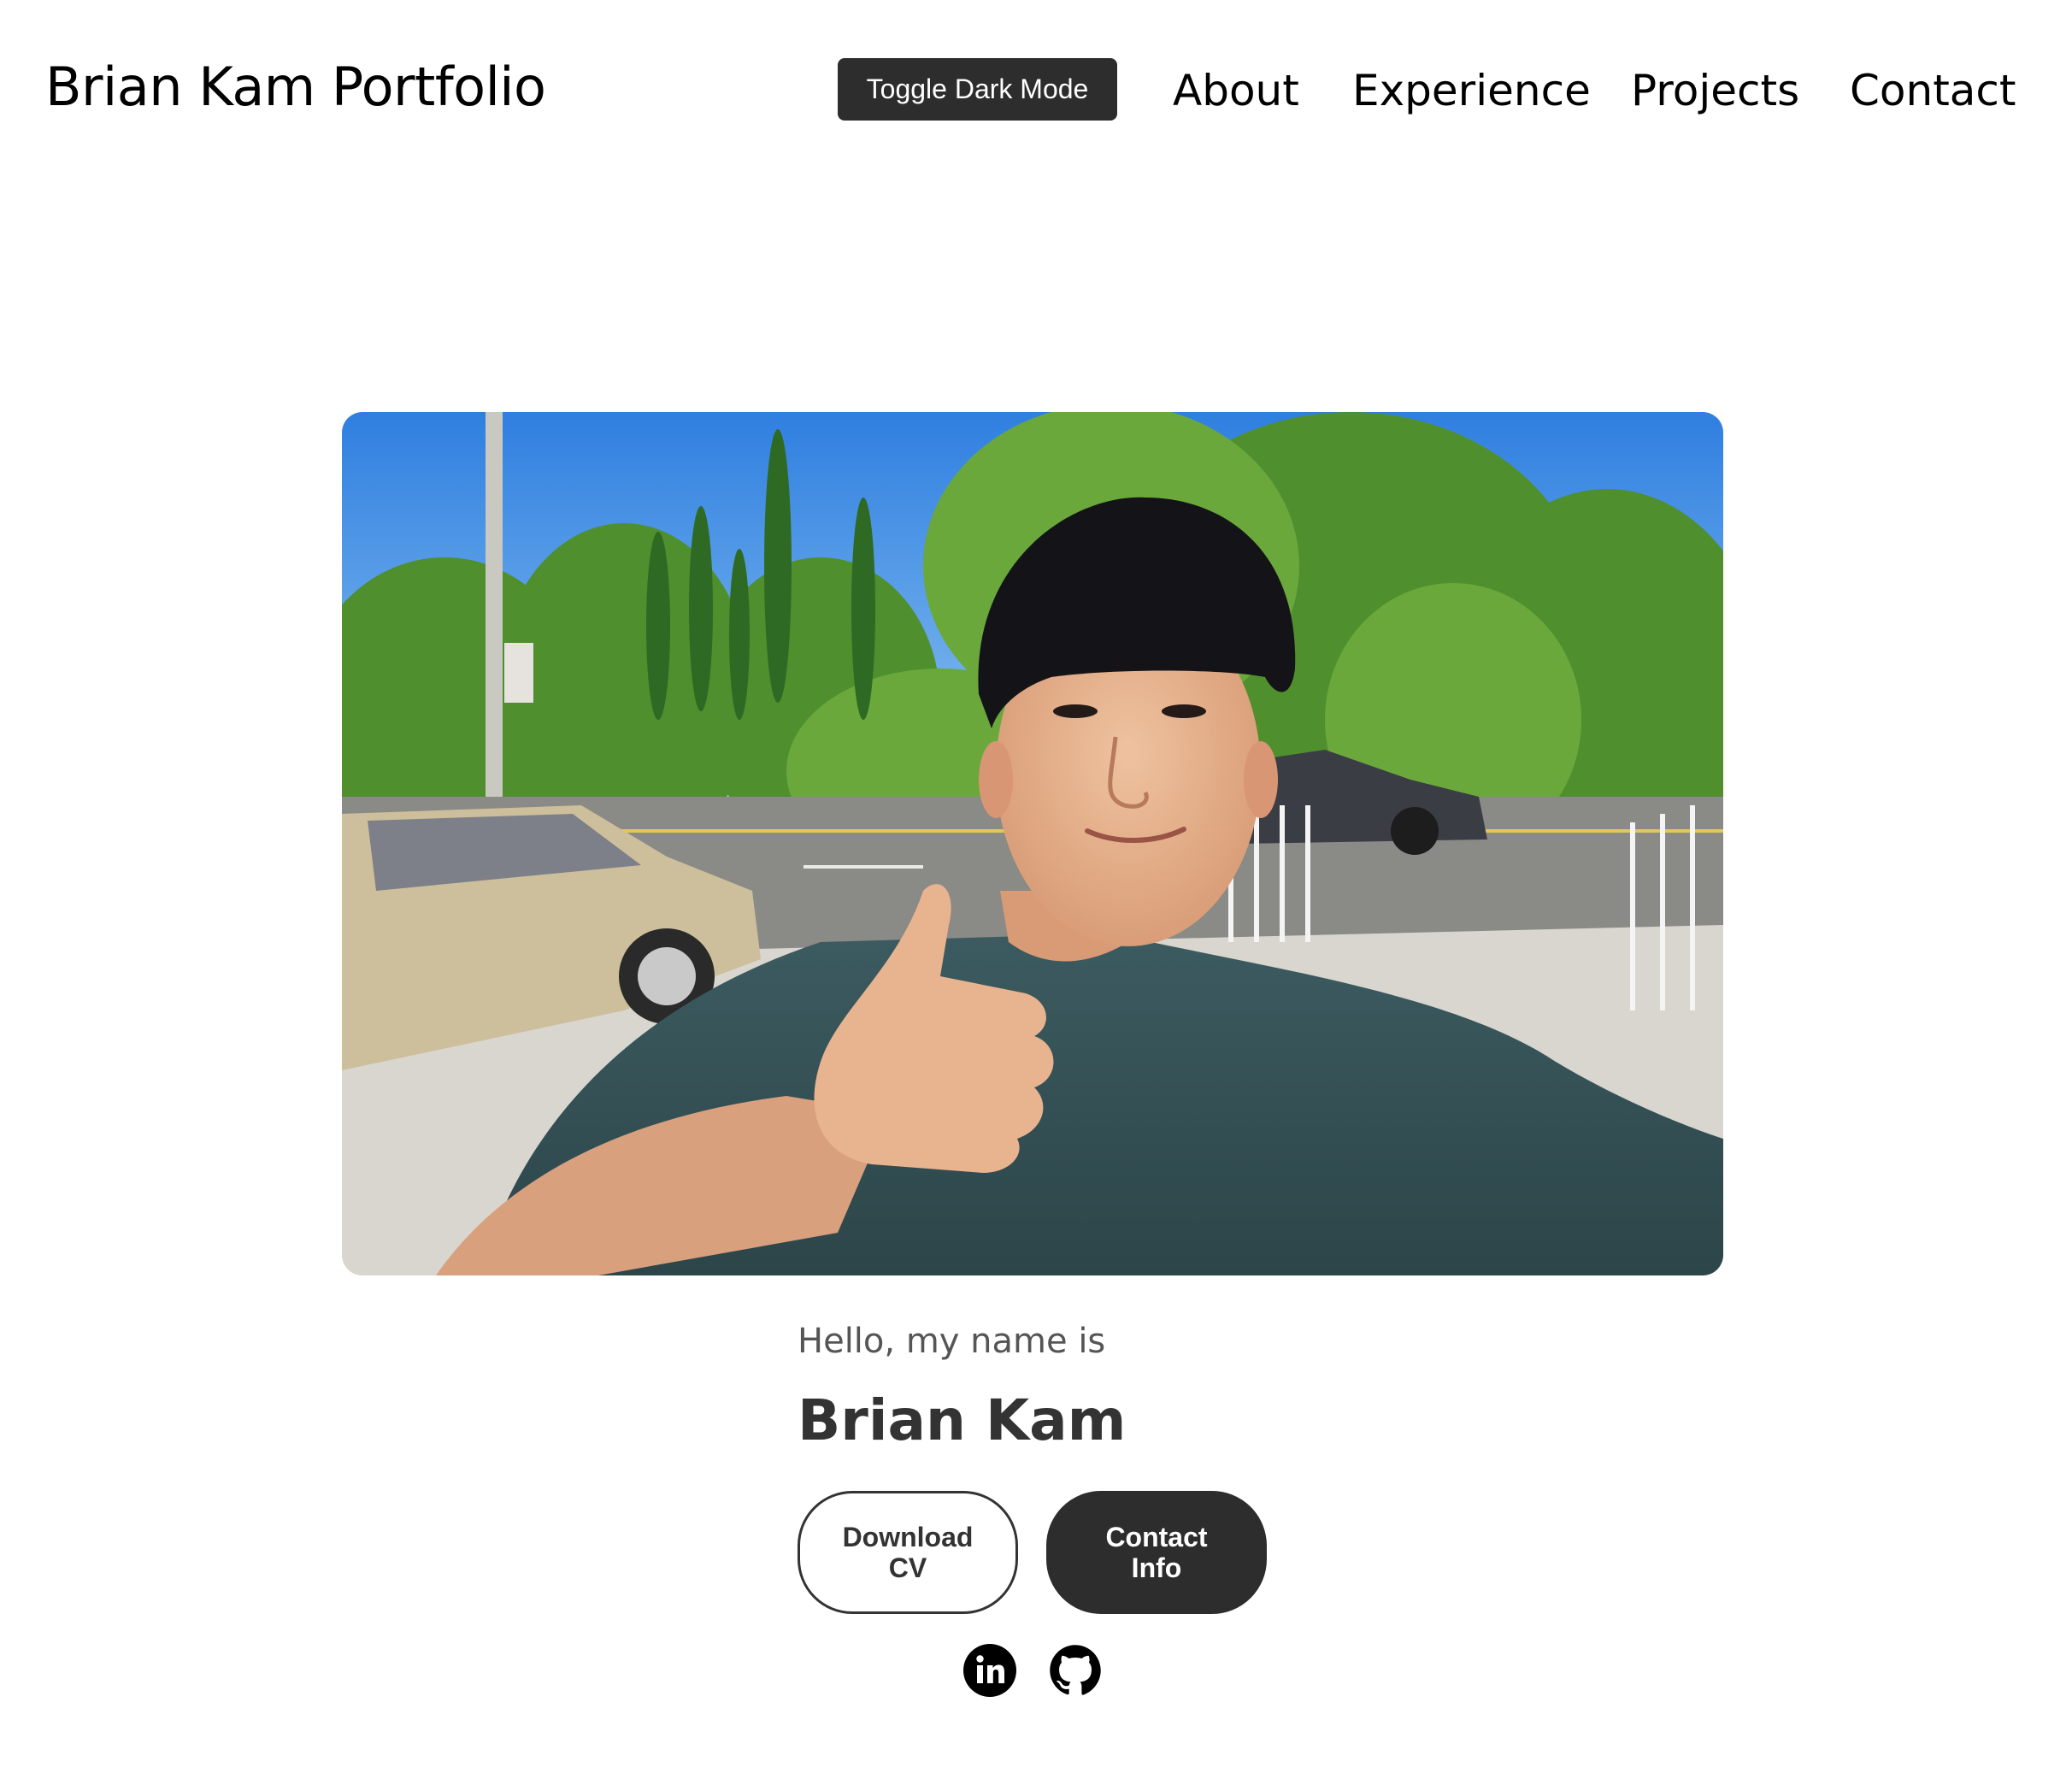 The image size is (2072, 1773). I want to click on github-icon, so click(1076, 1670).